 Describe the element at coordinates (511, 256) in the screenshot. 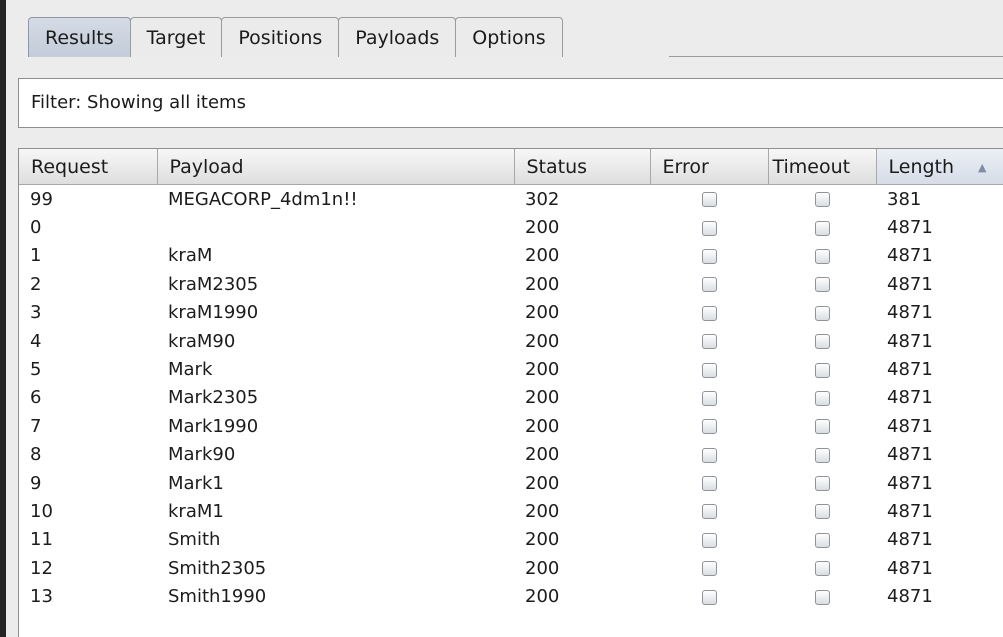

I see `table-row: 1 kraM 200 4871` at that location.